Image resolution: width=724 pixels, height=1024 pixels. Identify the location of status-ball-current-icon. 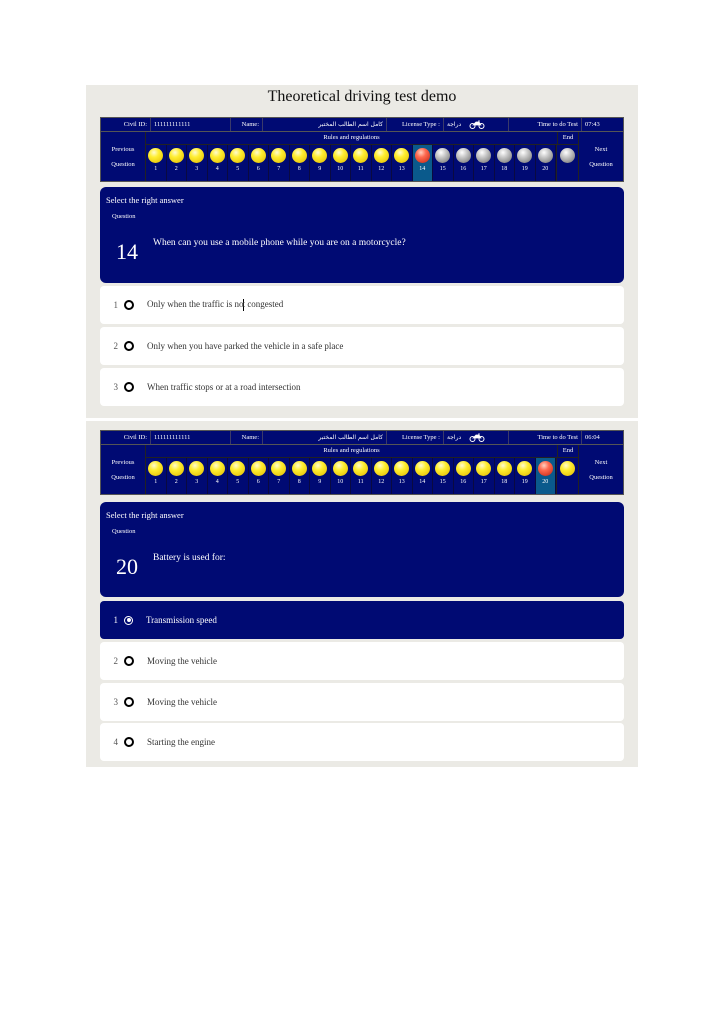
(545, 468).